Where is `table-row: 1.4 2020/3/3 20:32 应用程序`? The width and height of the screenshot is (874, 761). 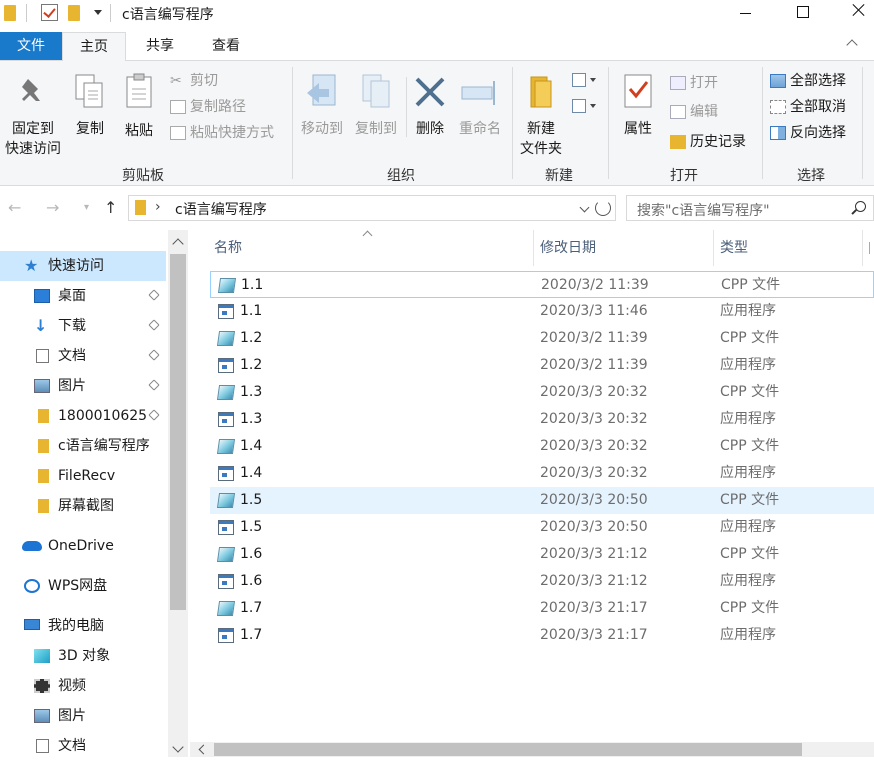
table-row: 1.4 2020/3/3 20:32 应用程序 is located at coordinates (542, 473).